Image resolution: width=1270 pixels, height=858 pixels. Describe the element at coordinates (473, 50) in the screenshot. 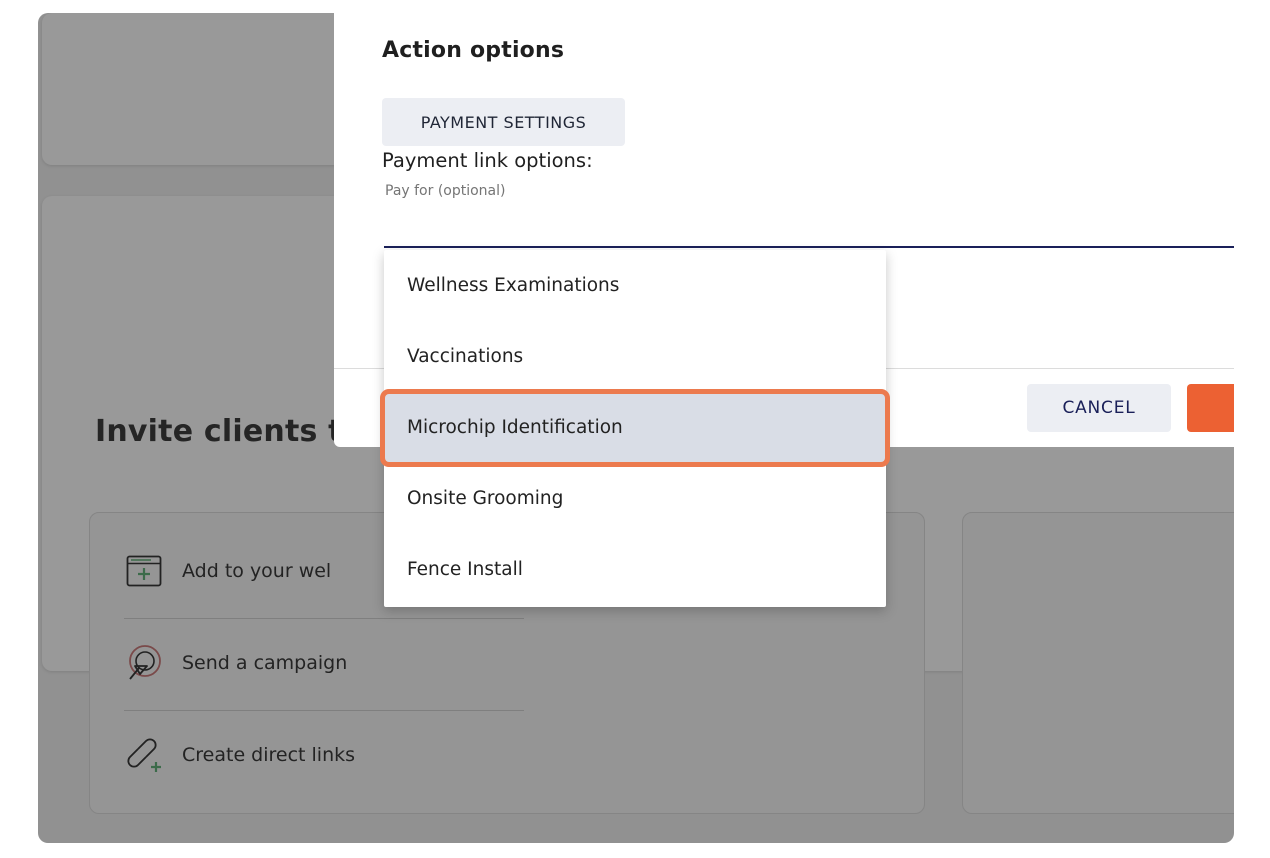

I see `dialog-title: Action options` at that location.